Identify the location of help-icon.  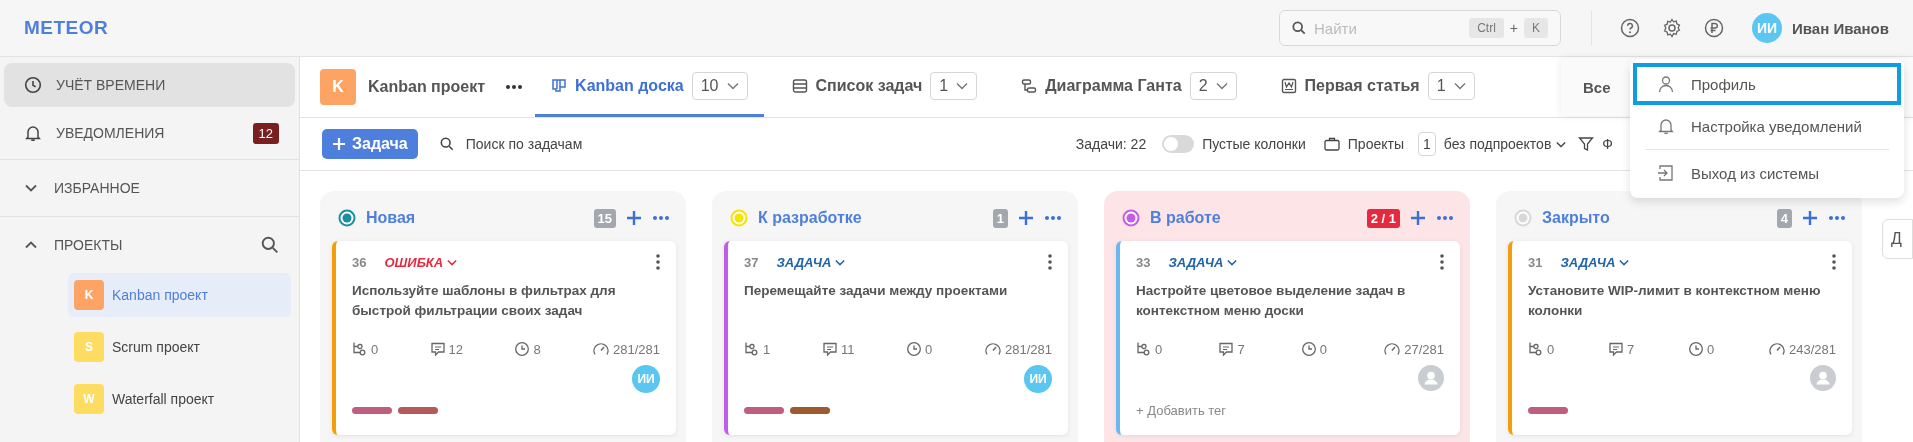
(1630, 28).